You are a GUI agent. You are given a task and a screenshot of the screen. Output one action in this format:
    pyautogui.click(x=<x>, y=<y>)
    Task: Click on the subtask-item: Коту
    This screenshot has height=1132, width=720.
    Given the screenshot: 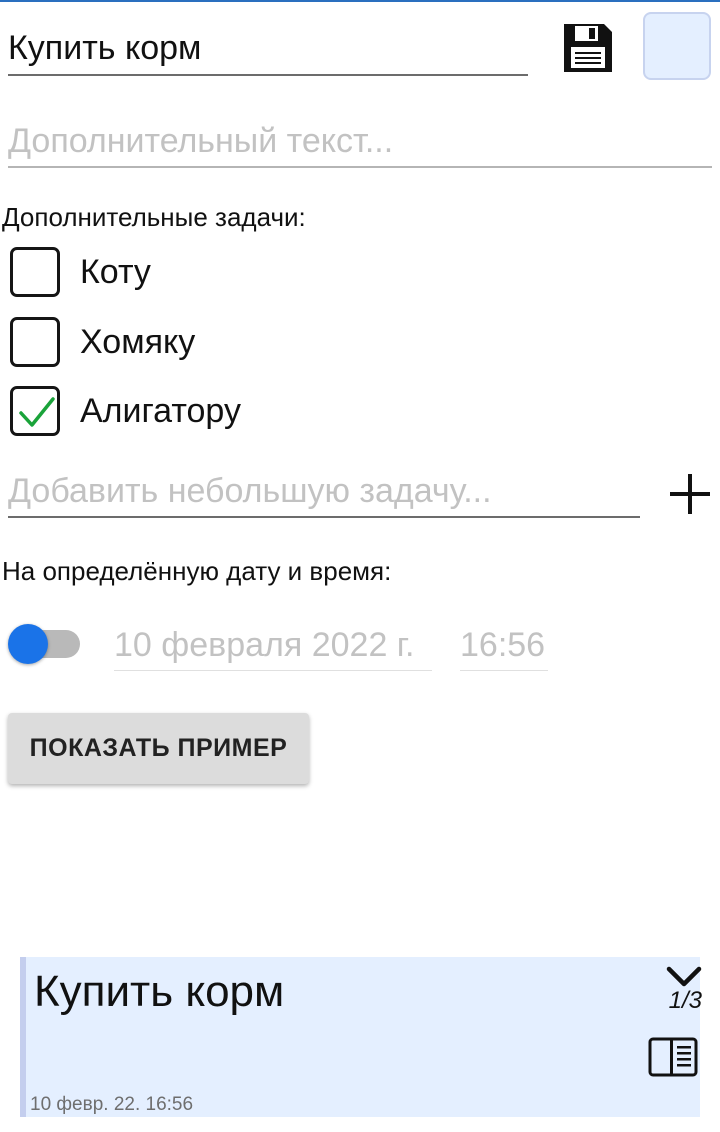 What is the action you would take?
    pyautogui.click(x=80, y=272)
    